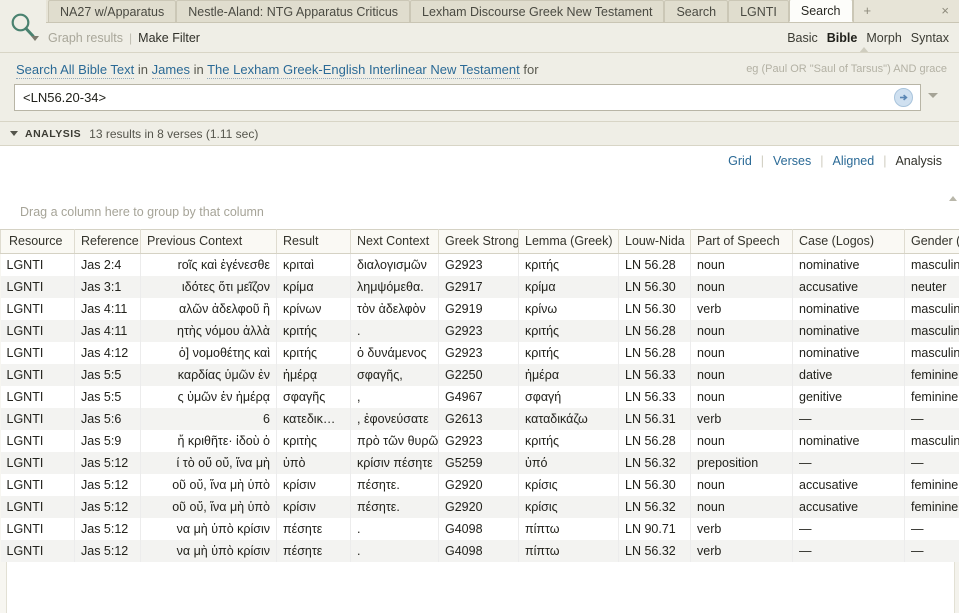 This screenshot has width=959, height=613. I want to click on view-tab-verses: Verses, so click(792, 161).